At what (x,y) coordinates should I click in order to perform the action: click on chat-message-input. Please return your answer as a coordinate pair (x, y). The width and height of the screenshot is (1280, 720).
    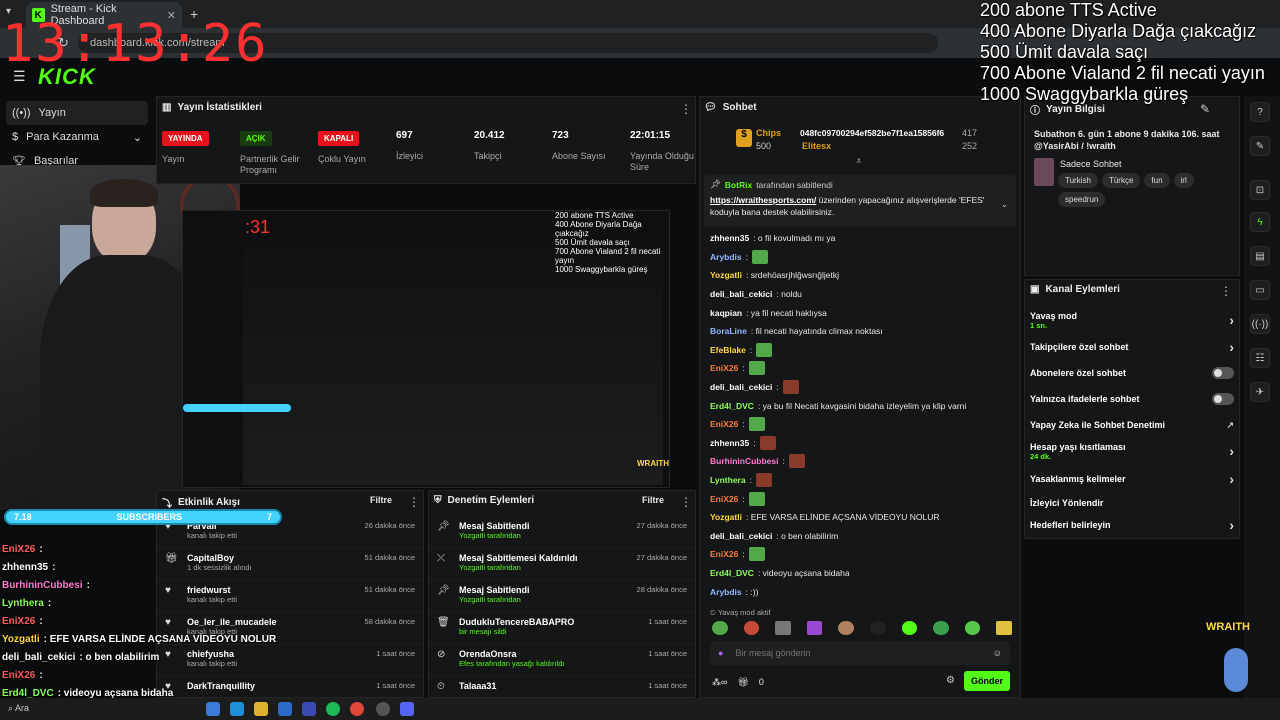
    Looking at the image, I should click on (858, 653).